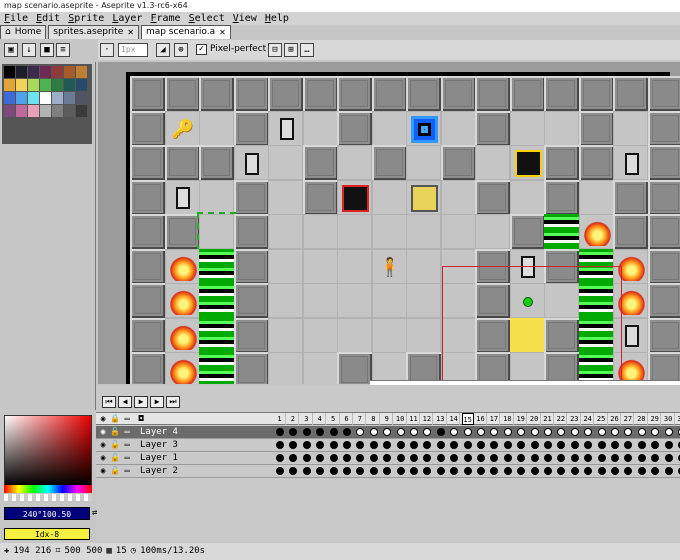 Image resolution: width=680 pixels, height=560 pixels. I want to click on menu-view: View, so click(245, 18).